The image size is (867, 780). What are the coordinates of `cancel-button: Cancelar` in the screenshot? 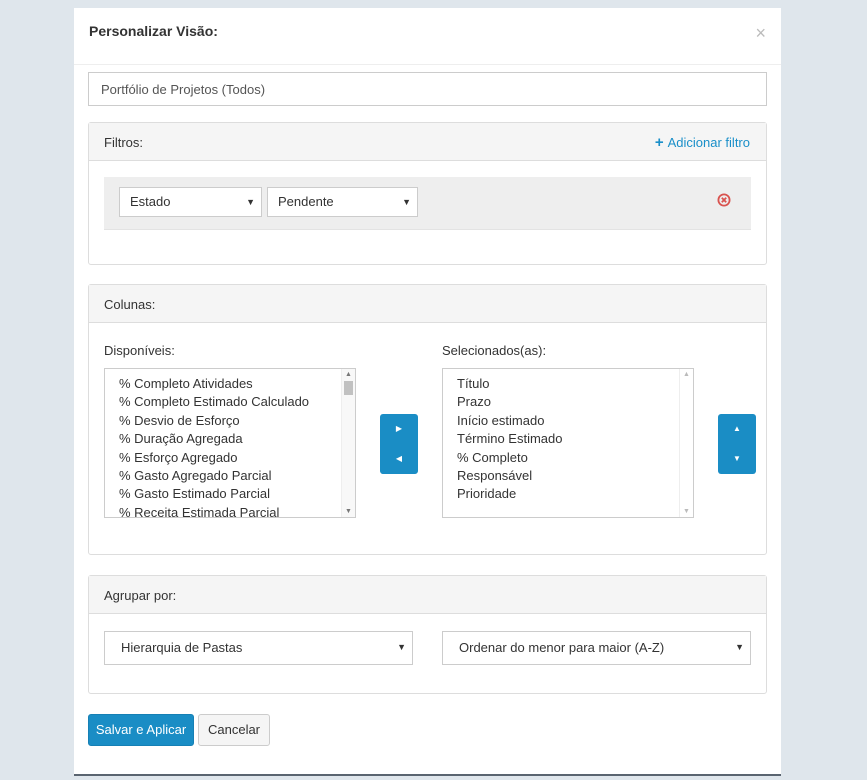 It's located at (234, 730).